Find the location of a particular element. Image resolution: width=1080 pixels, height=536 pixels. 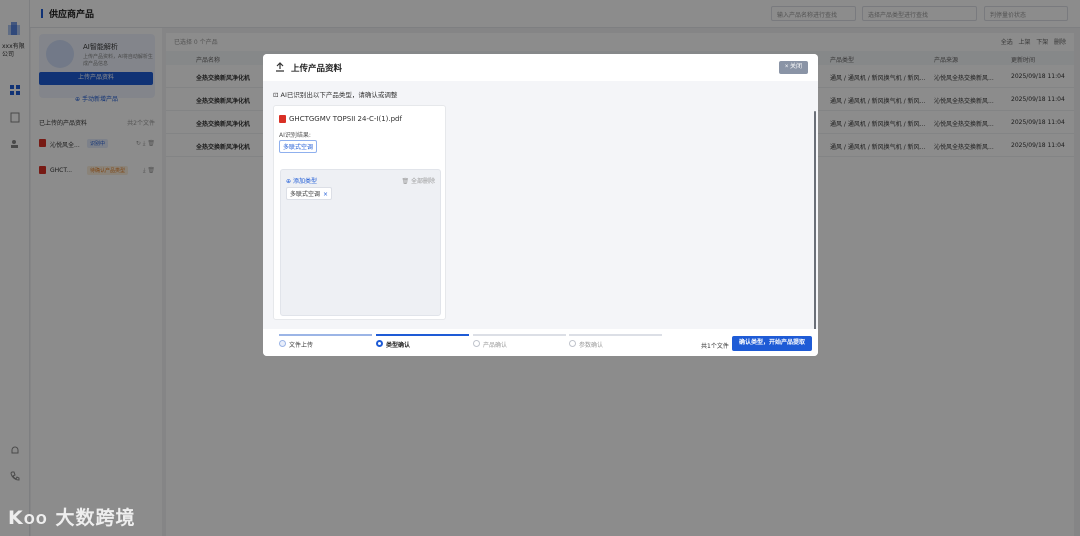

ai-hint: ⊡ AI已识别出以下产品类型，请确认或调整 is located at coordinates (335, 95).